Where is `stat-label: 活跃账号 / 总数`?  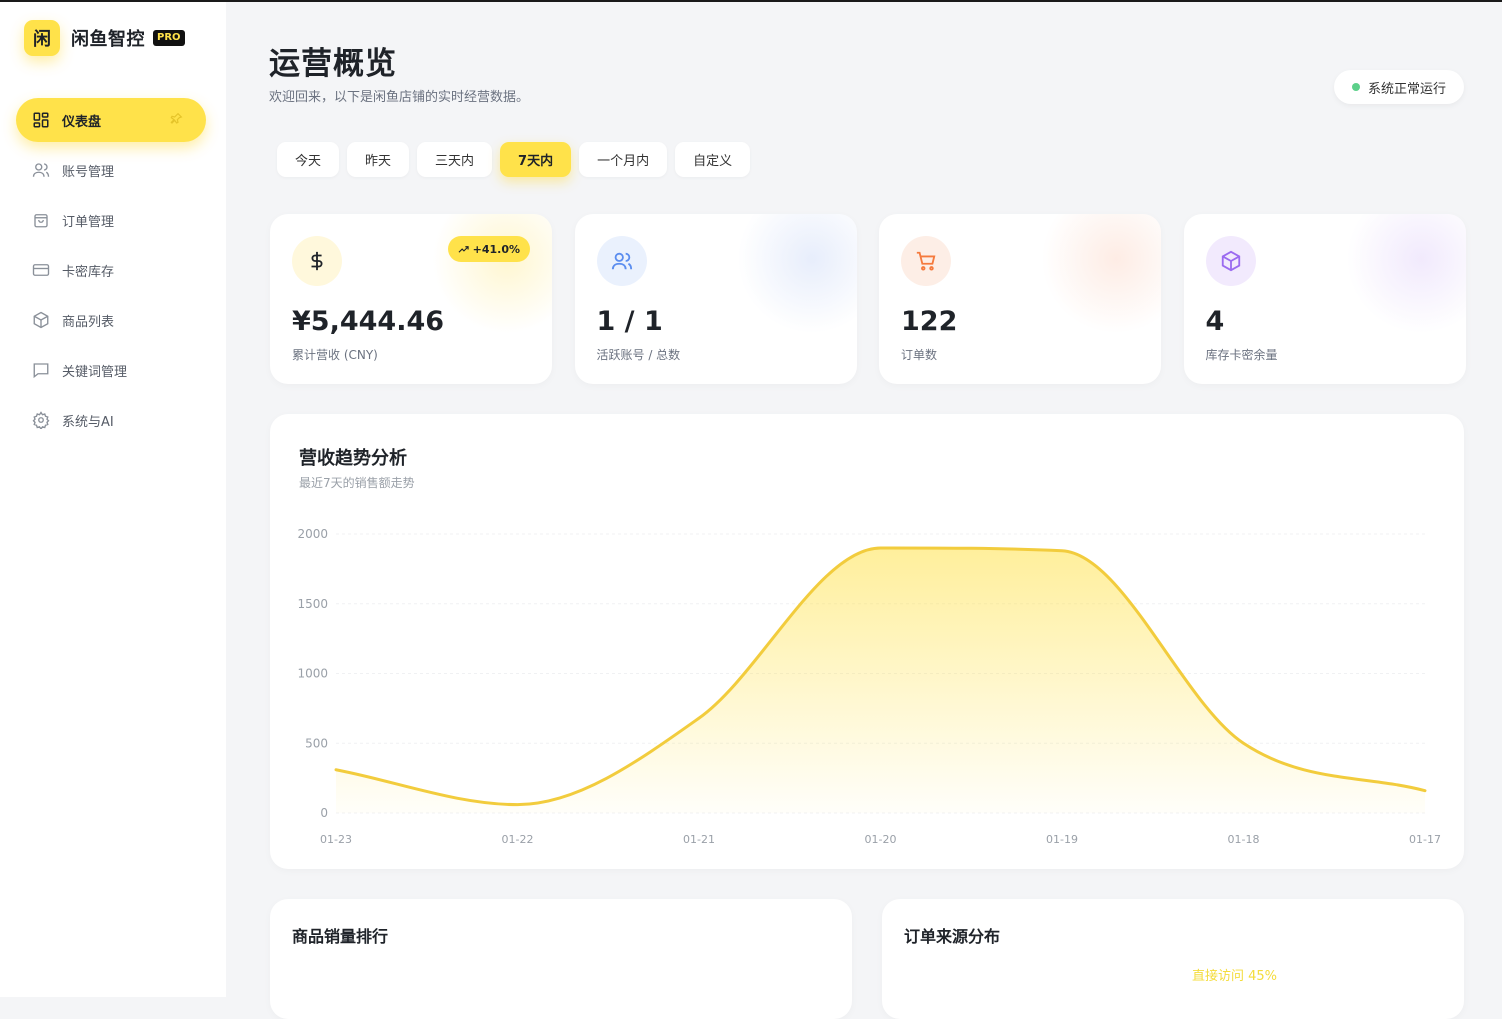
stat-label: 活跃账号 / 总数 is located at coordinates (638, 355).